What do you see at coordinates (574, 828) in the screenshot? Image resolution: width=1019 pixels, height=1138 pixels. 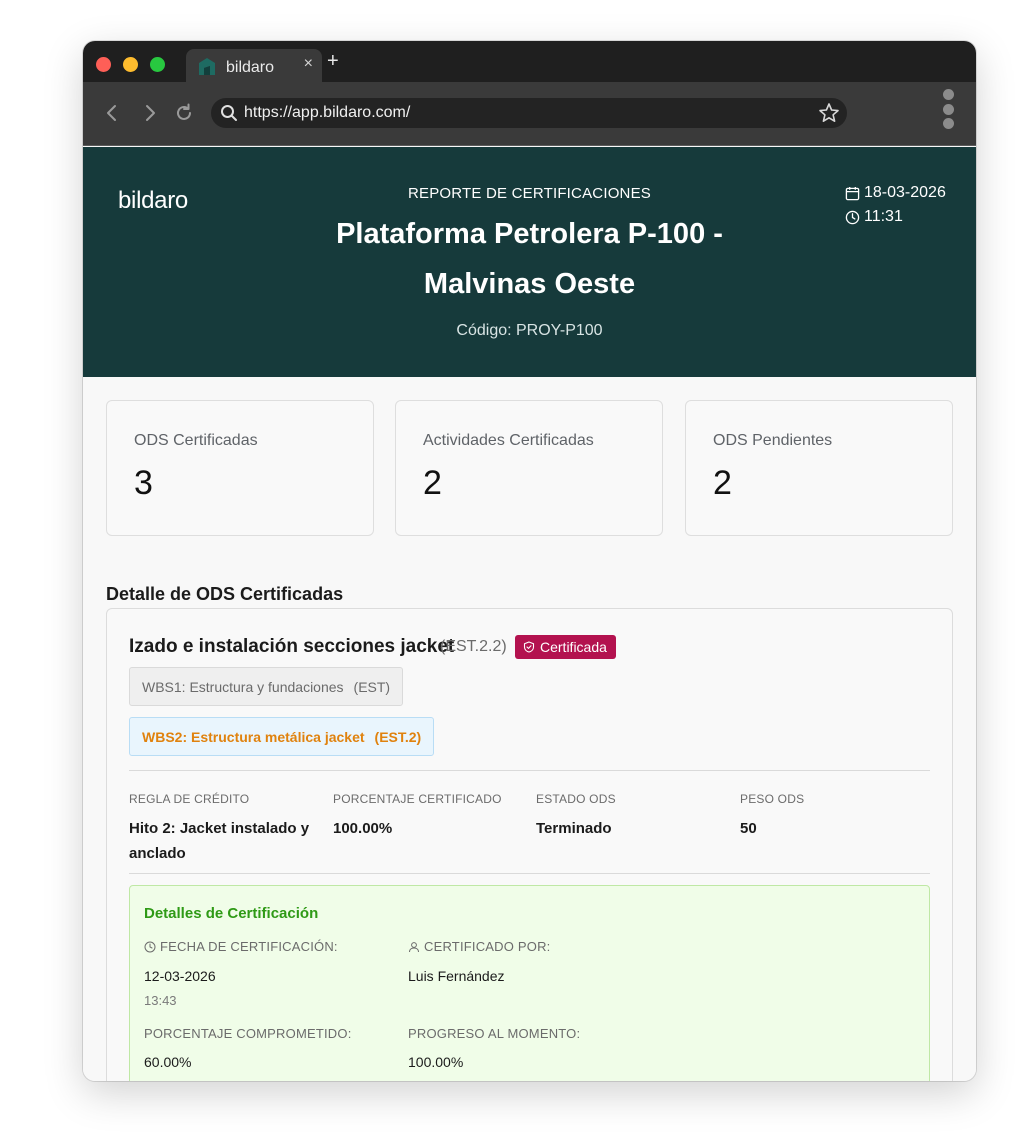 I see `ods-status-value: Terminado` at bounding box center [574, 828].